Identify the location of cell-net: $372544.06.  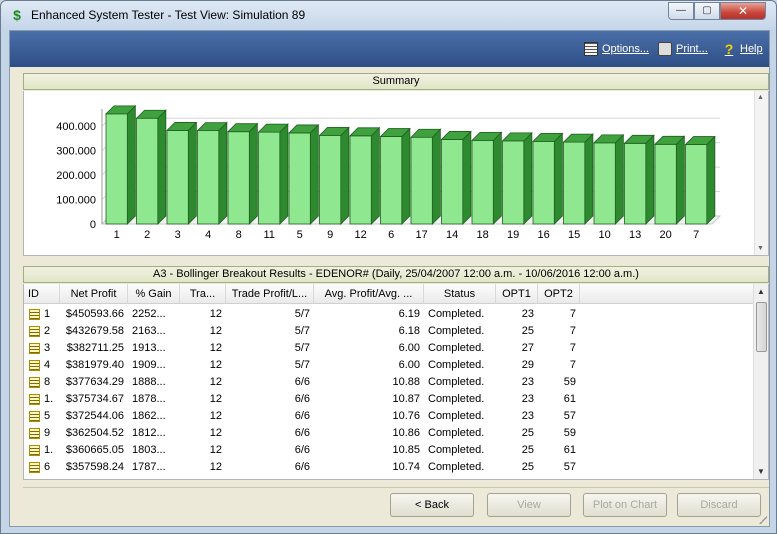
(94, 416).